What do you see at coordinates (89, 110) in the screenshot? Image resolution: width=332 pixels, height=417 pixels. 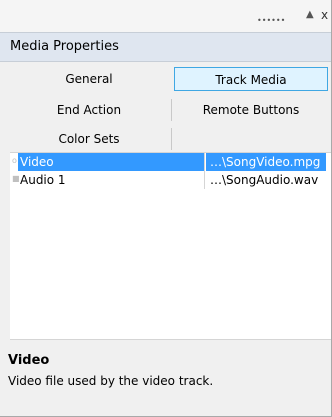 I see `tab-end-action: End Action` at bounding box center [89, 110].